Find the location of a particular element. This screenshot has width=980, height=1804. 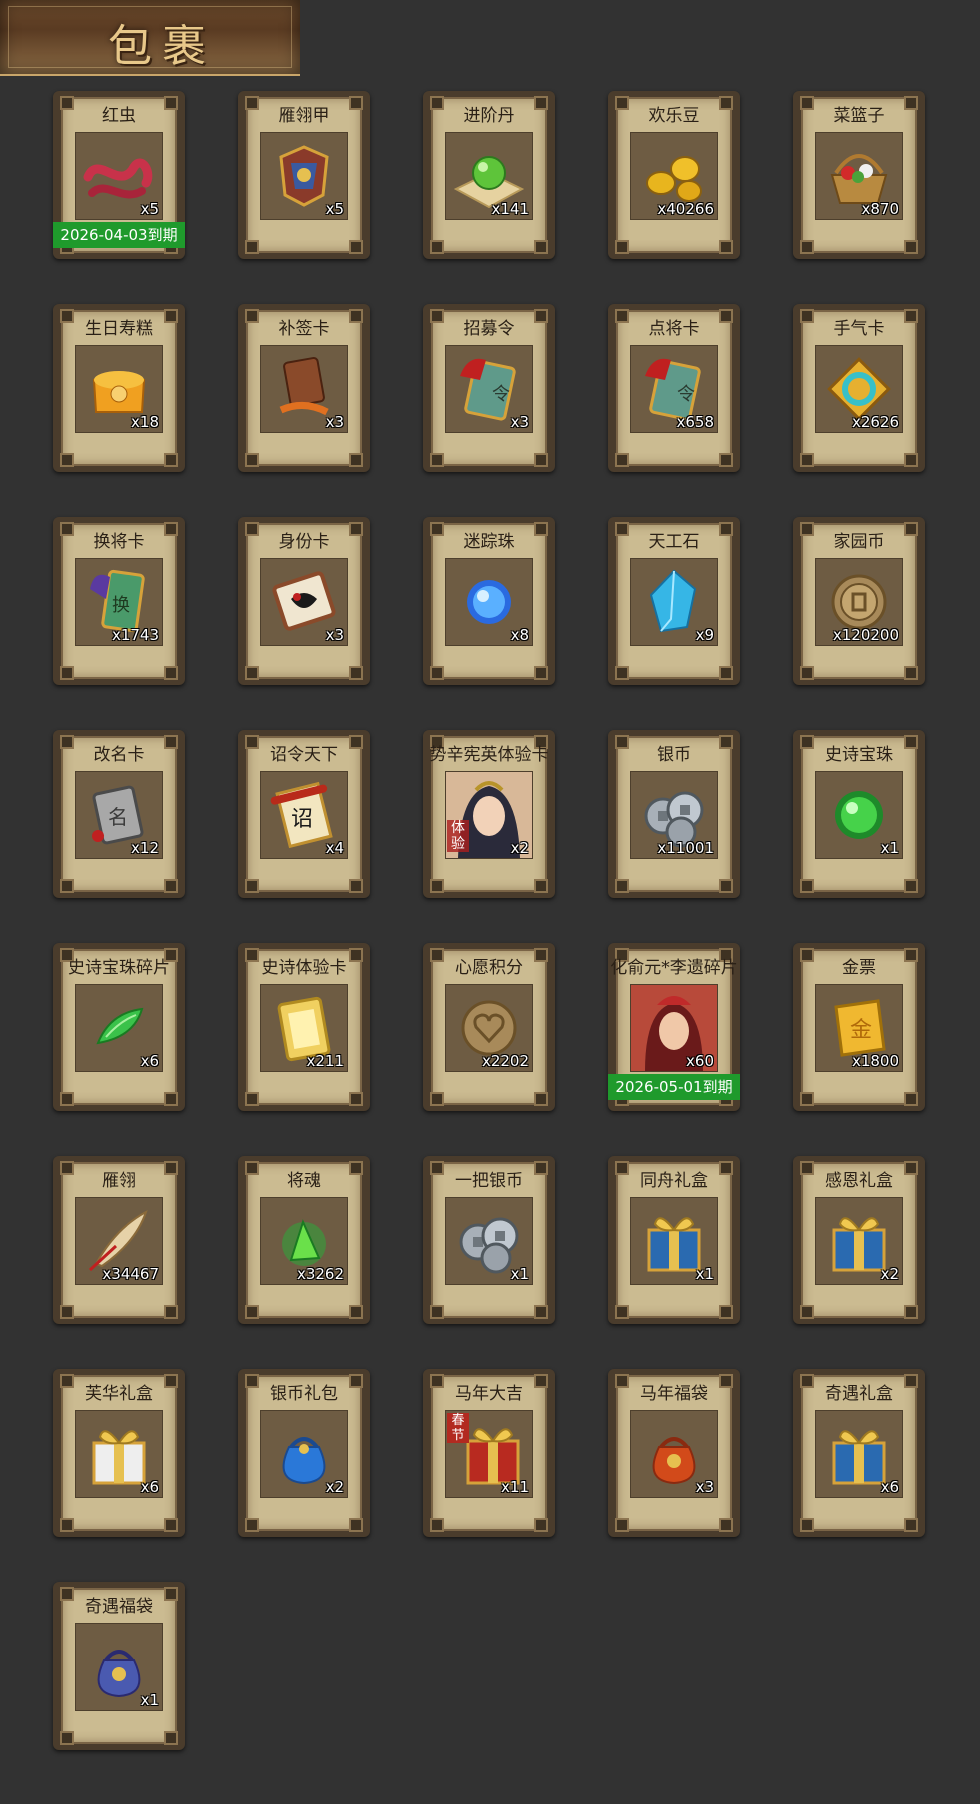

item-quantity: x1 is located at coordinates (704, 1274).